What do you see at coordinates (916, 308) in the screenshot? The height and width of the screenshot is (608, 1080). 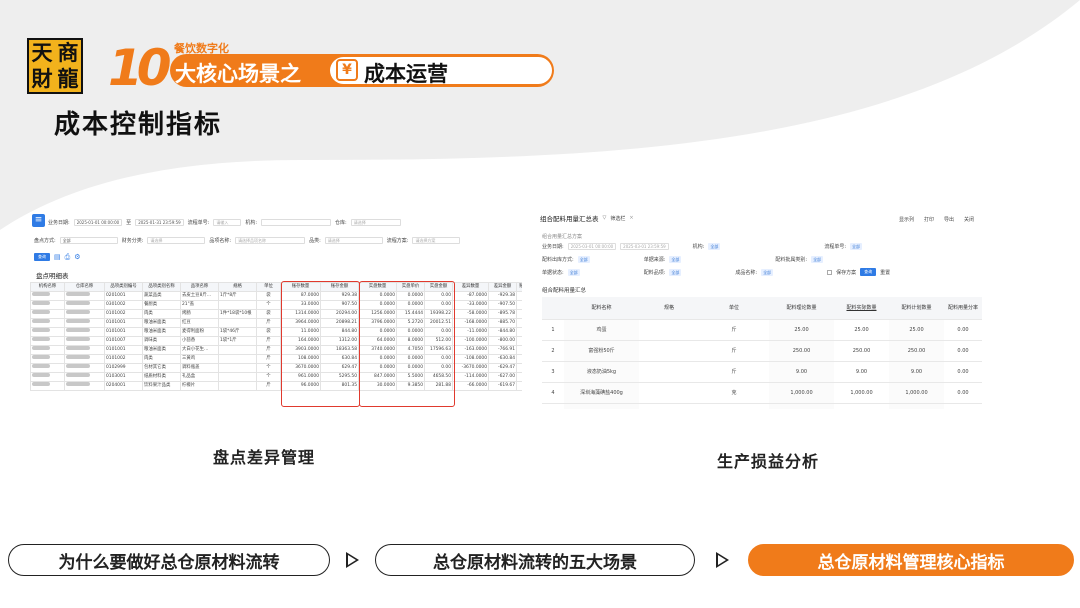 I see `column-header: 配料计划数量` at bounding box center [916, 308].